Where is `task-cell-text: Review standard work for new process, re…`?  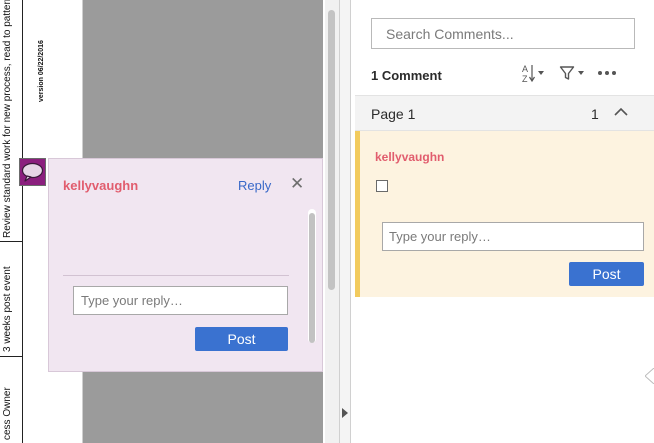 task-cell-text: Review standard work for new process, re… is located at coordinates (7, 119).